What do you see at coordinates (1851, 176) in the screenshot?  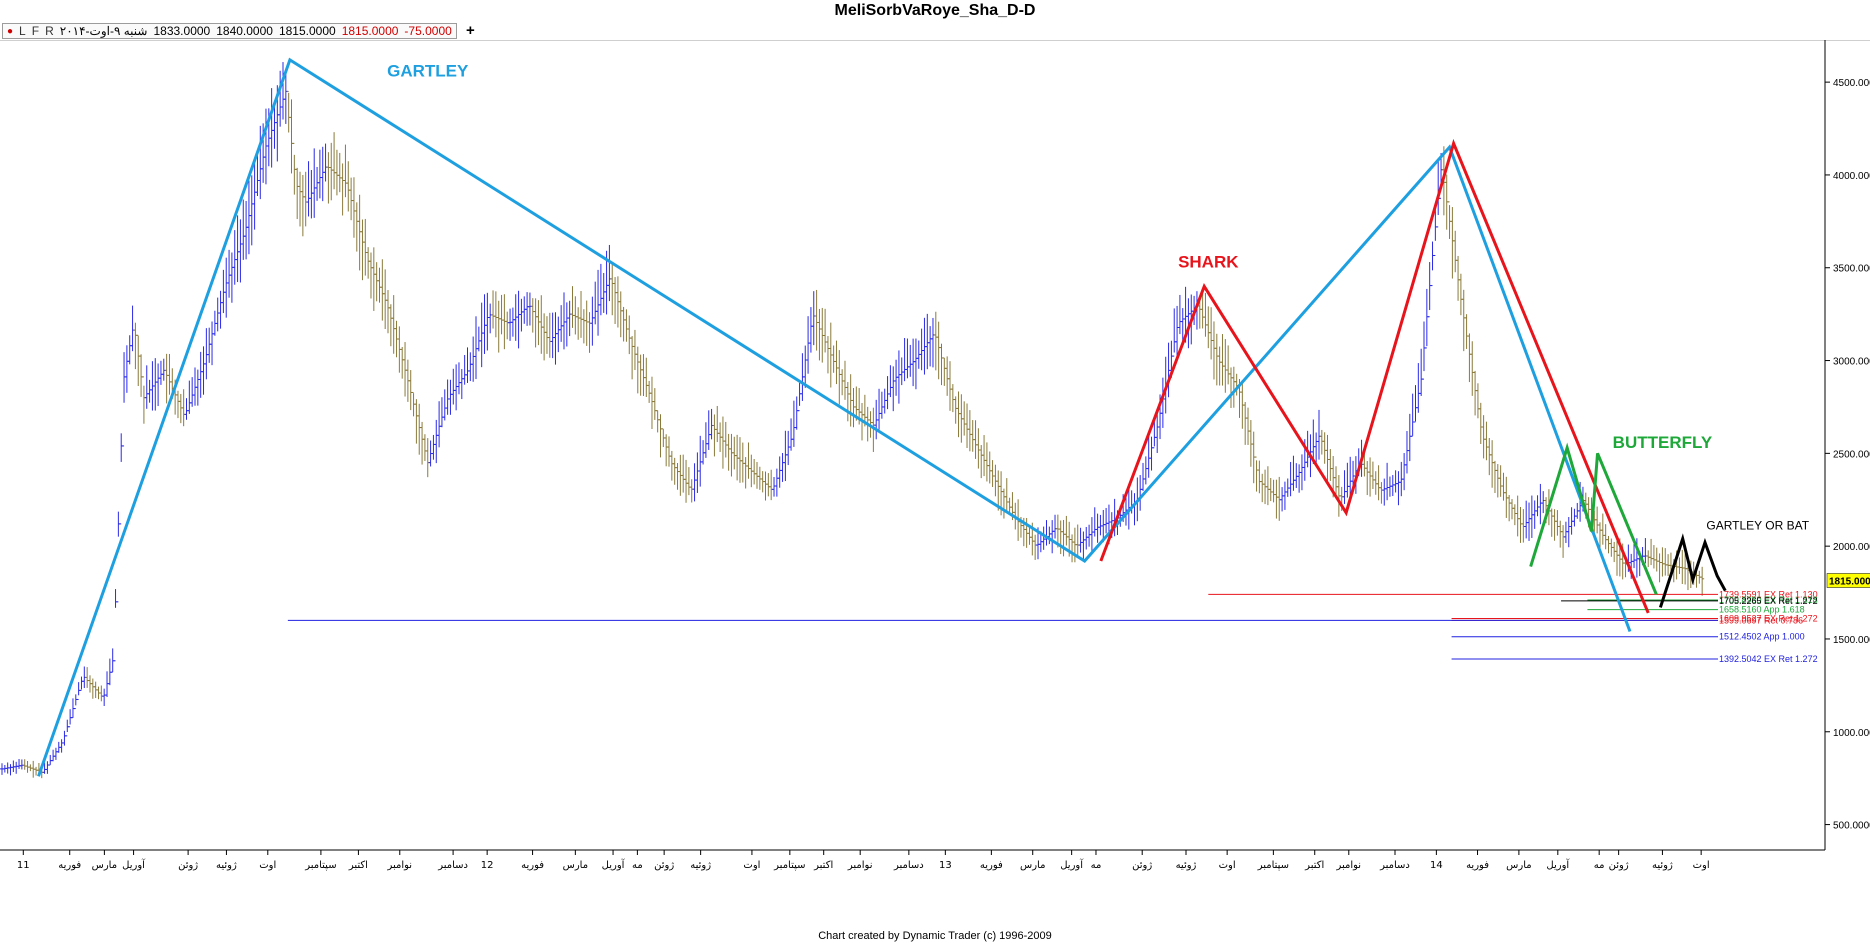 I see `y-tick-label: 4000.0000` at bounding box center [1851, 176].